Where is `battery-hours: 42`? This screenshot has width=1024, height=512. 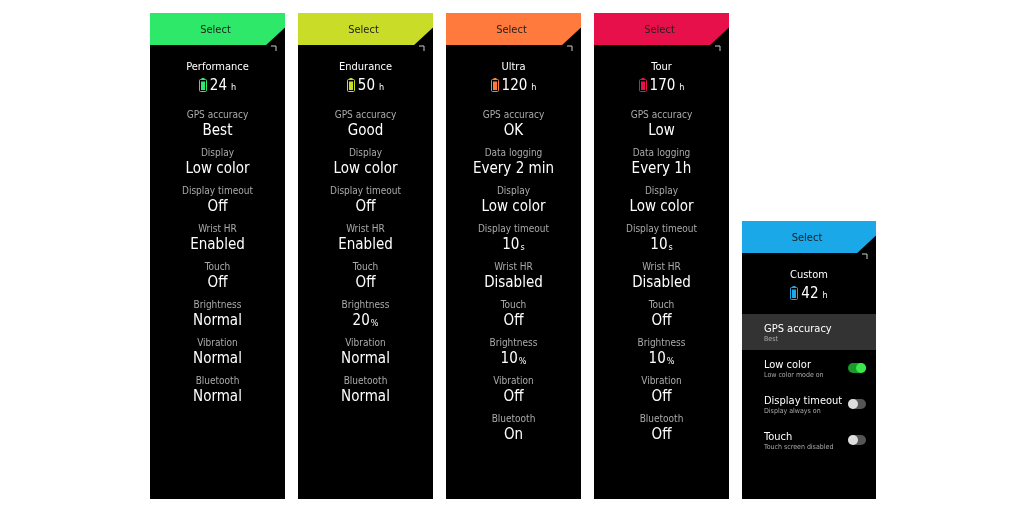
battery-hours: 42 is located at coordinates (810, 293).